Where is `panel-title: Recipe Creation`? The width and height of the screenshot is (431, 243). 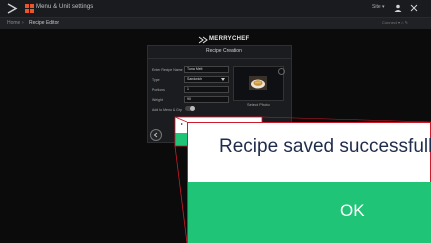 panel-title: Recipe Creation is located at coordinates (224, 51).